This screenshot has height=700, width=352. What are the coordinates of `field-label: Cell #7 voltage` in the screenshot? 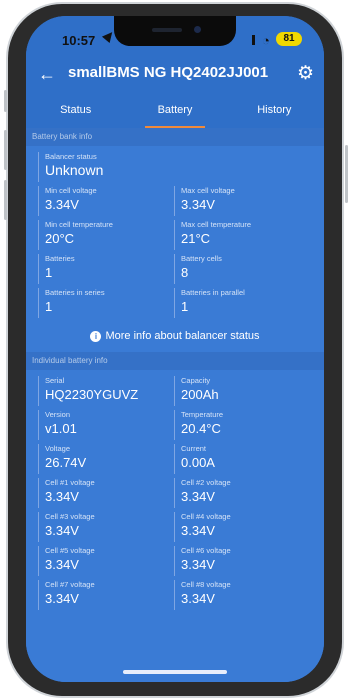 It's located at (70, 584).